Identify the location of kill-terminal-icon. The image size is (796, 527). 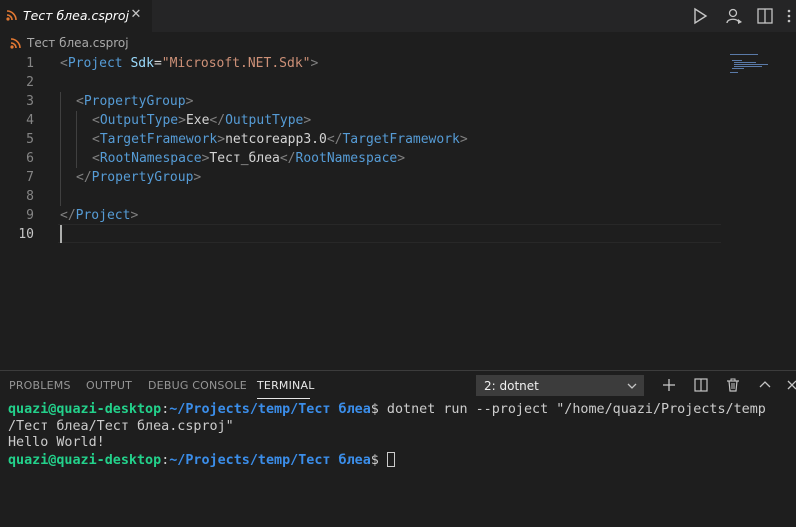
(733, 385).